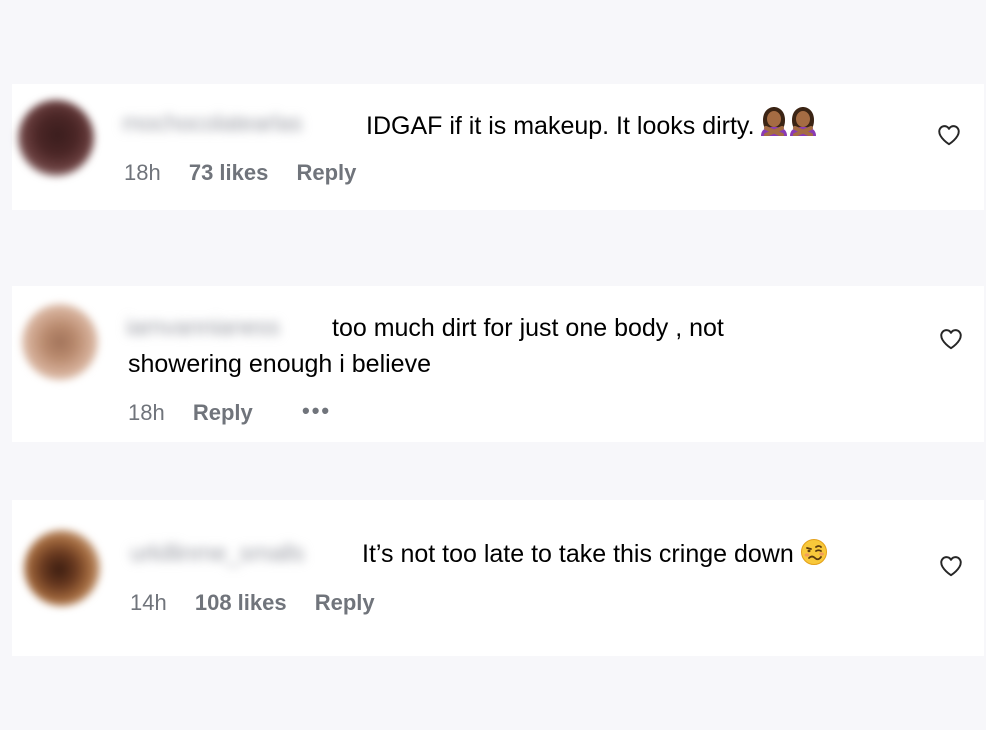 Image resolution: width=986 pixels, height=730 pixels. What do you see at coordinates (814, 557) in the screenshot?
I see `woozy-face-emoji-icon` at bounding box center [814, 557].